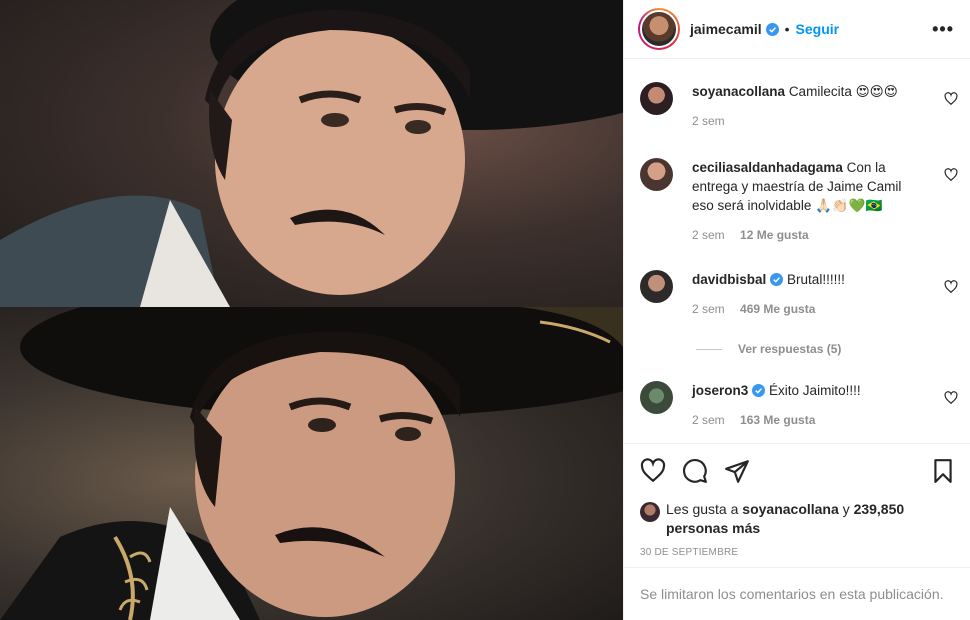 This screenshot has height=620, width=970. What do you see at coordinates (790, 349) in the screenshot?
I see `view-replies-label: Ver respuestas (5)` at bounding box center [790, 349].